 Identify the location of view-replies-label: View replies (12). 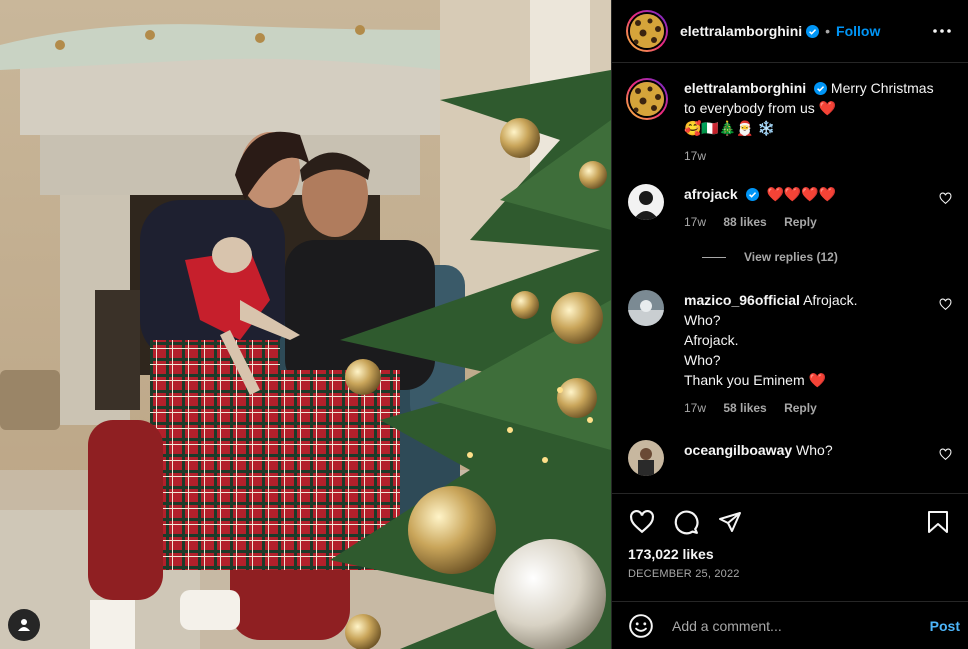
(791, 257).